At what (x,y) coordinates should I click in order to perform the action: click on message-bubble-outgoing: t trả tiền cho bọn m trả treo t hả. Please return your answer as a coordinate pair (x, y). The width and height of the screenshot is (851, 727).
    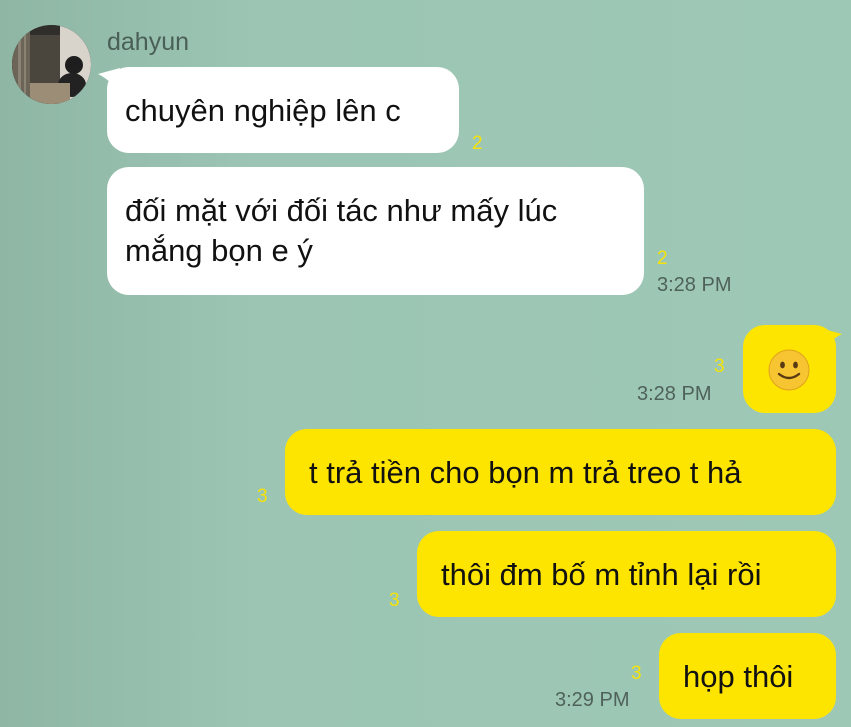
    Looking at the image, I should click on (560, 472).